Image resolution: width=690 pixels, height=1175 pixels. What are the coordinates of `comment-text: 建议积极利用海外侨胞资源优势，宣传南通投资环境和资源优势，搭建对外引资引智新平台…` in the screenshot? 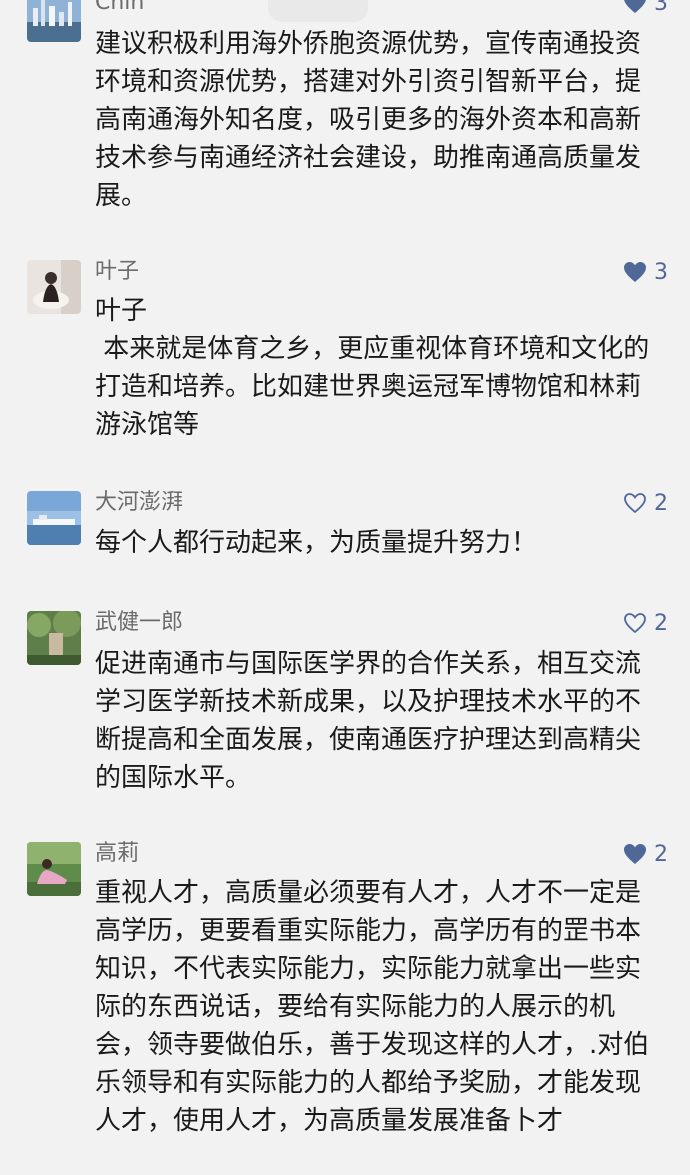 It's located at (368, 120).